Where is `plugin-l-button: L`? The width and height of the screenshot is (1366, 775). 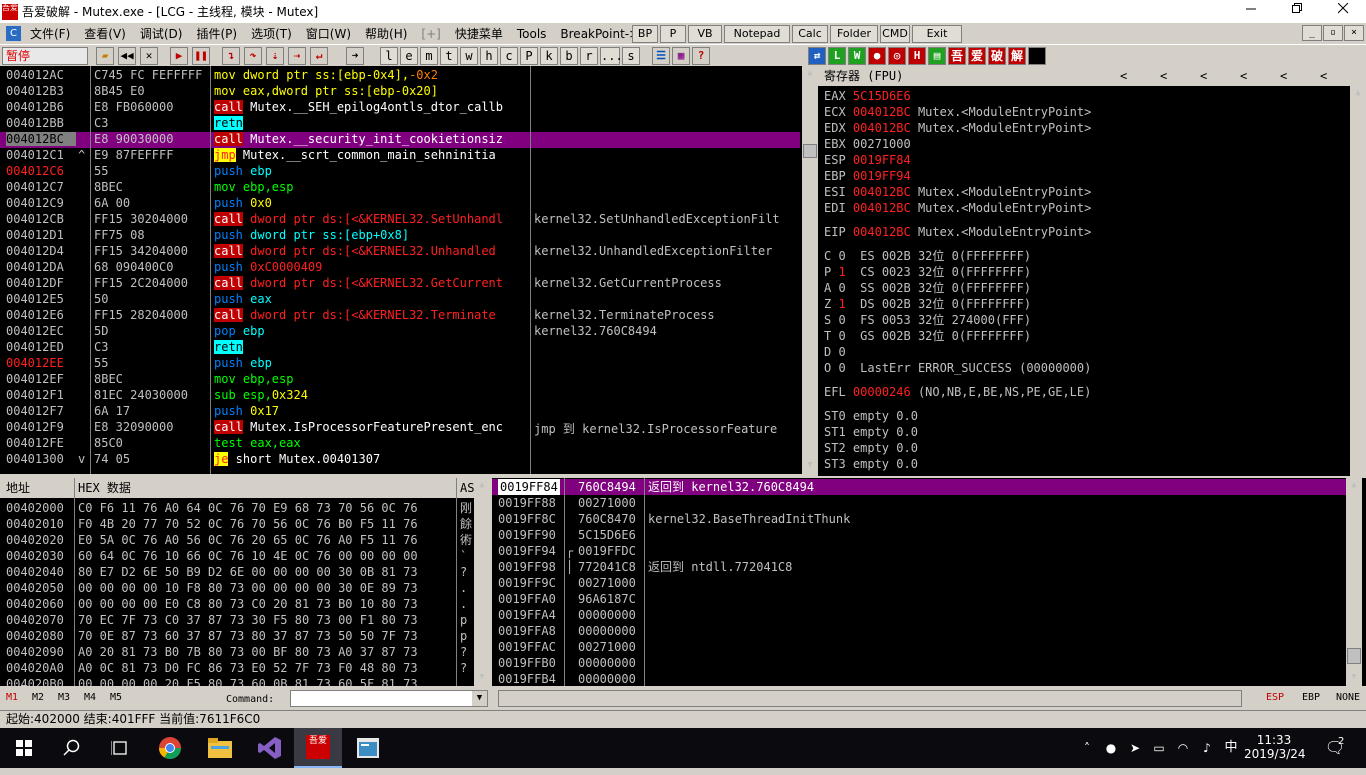 plugin-l-button: L is located at coordinates (837, 56).